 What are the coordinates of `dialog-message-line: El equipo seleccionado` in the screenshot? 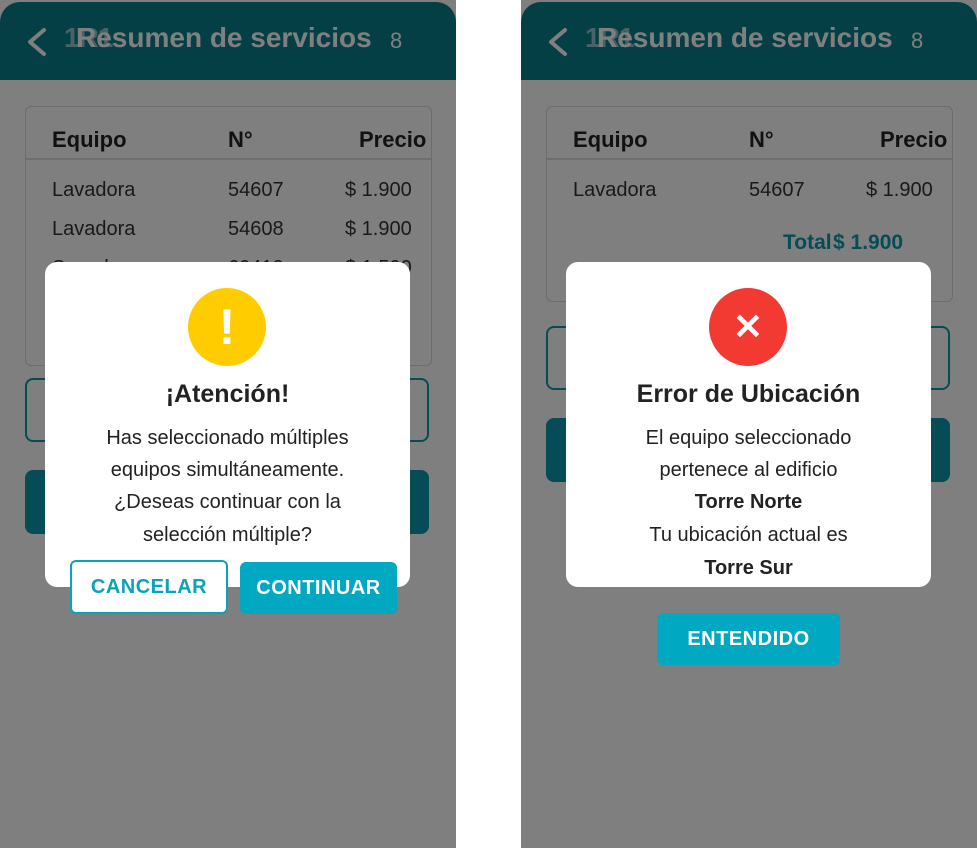 It's located at (748, 438).